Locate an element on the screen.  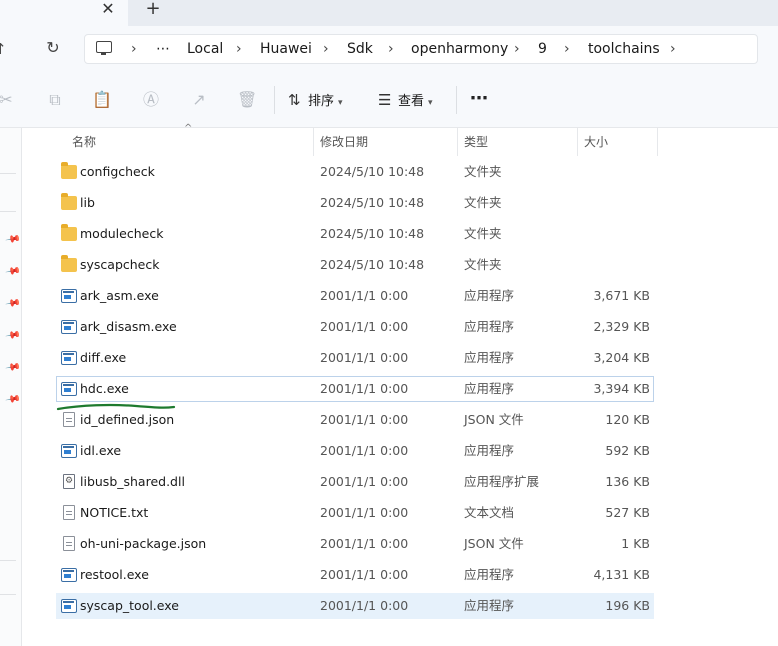
file-size: 136 KB is located at coordinates (627, 481).